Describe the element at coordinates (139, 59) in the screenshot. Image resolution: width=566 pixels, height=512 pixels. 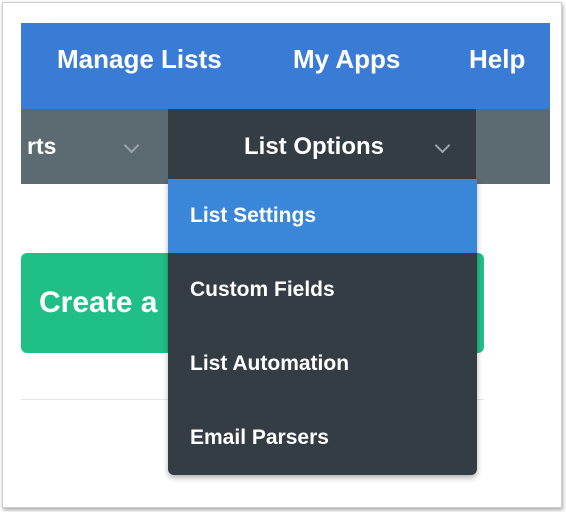
I see `nav-item-manage-lists: Manage Lists` at that location.